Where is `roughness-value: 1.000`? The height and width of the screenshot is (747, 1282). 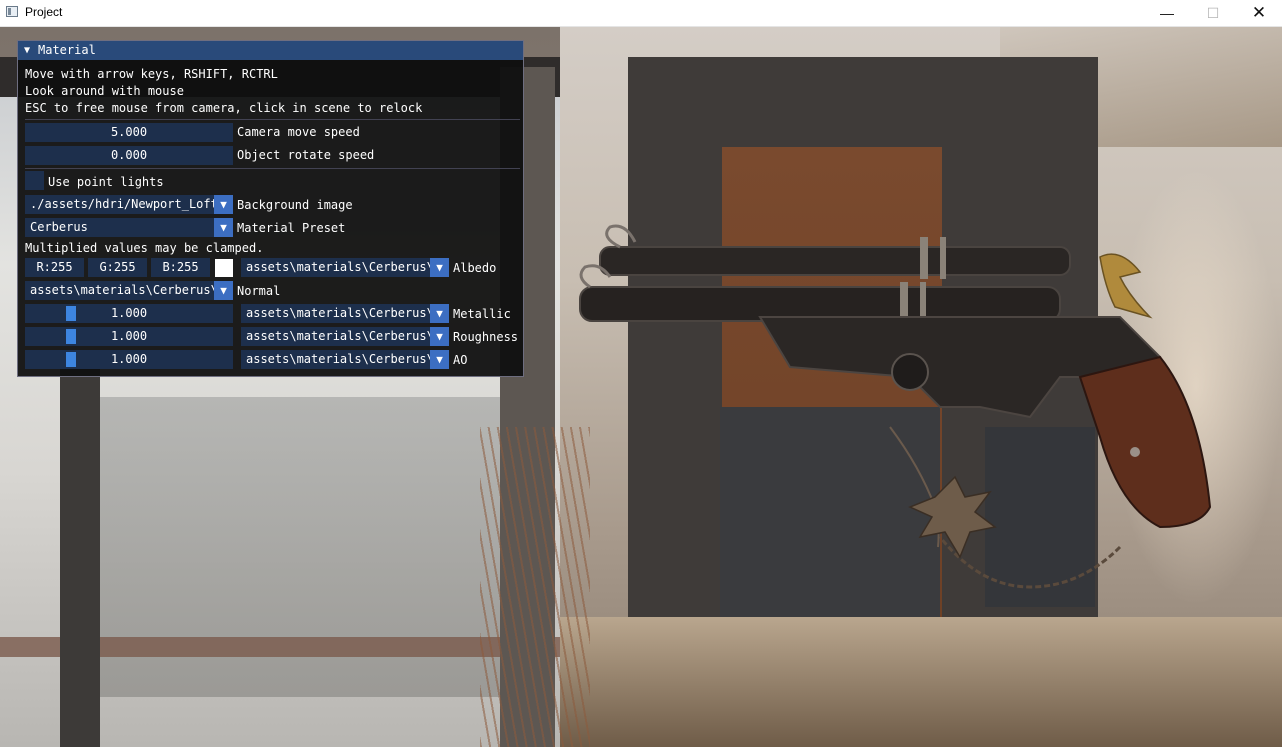
roughness-value: 1.000 is located at coordinates (129, 336).